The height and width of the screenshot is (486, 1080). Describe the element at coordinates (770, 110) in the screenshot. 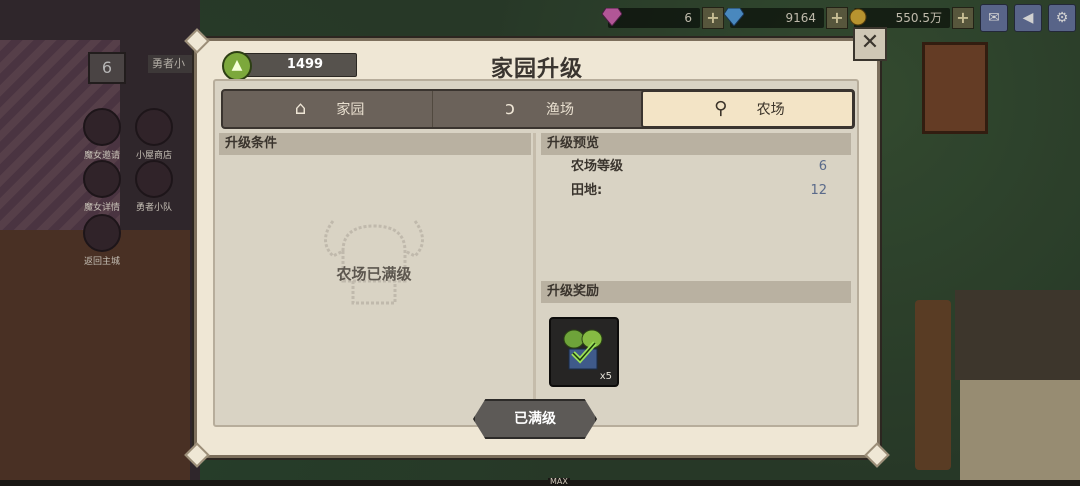

I see `tab-farm-label: 农场` at that location.